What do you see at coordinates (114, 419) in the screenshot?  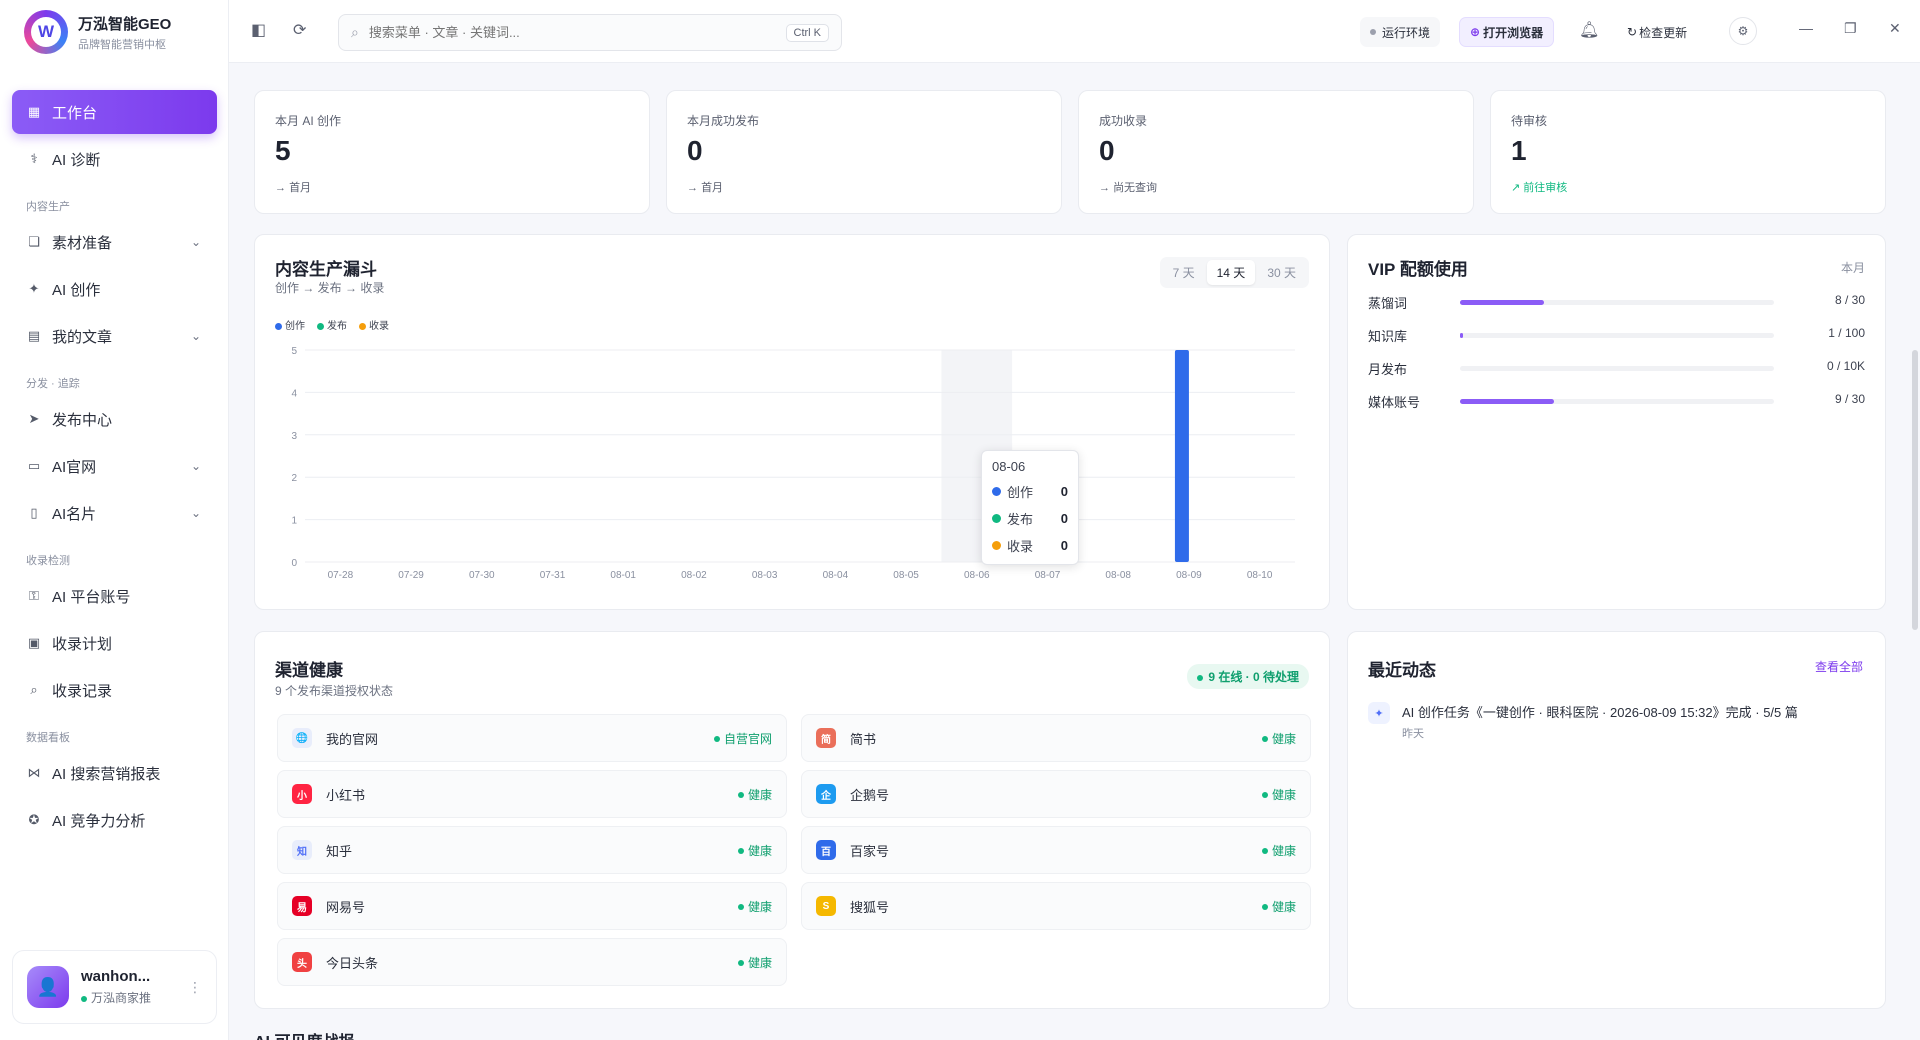 I see `sidebar-item-send: ➤ 发布中心` at bounding box center [114, 419].